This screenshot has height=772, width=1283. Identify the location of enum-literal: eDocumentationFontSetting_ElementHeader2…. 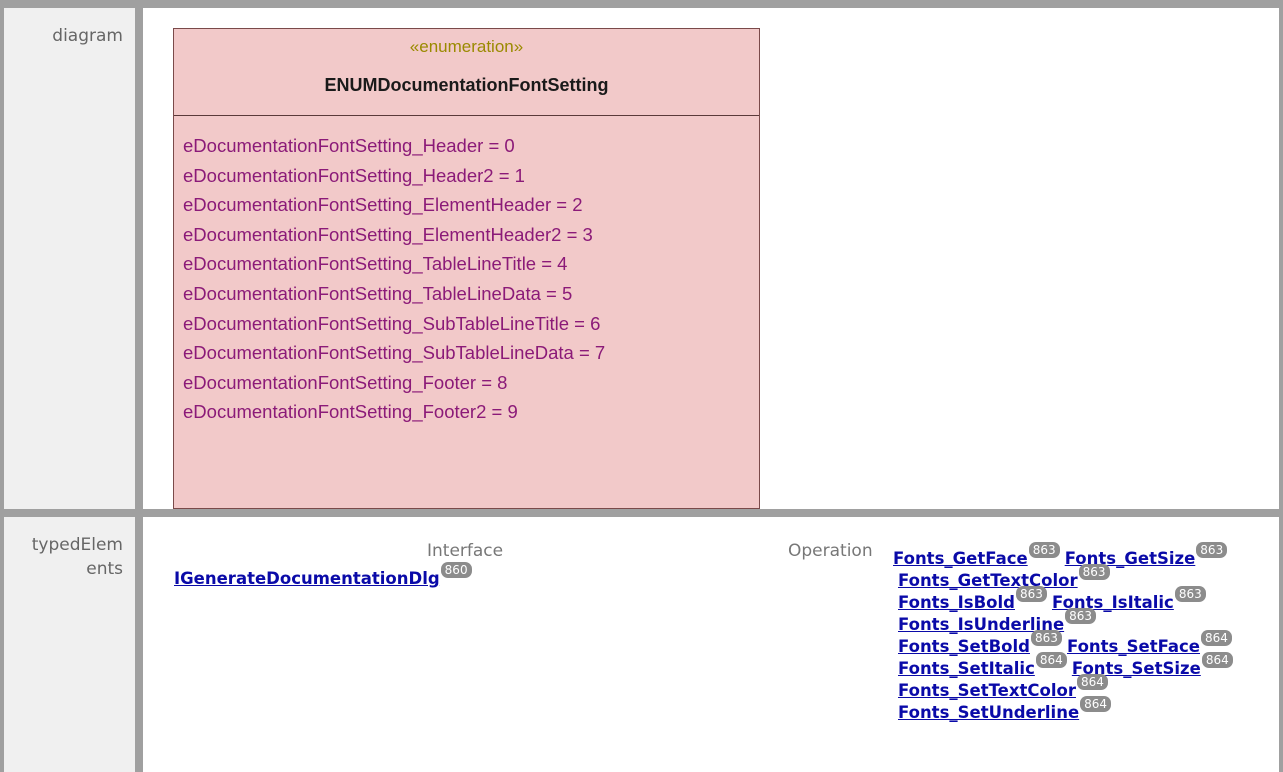
(388, 234).